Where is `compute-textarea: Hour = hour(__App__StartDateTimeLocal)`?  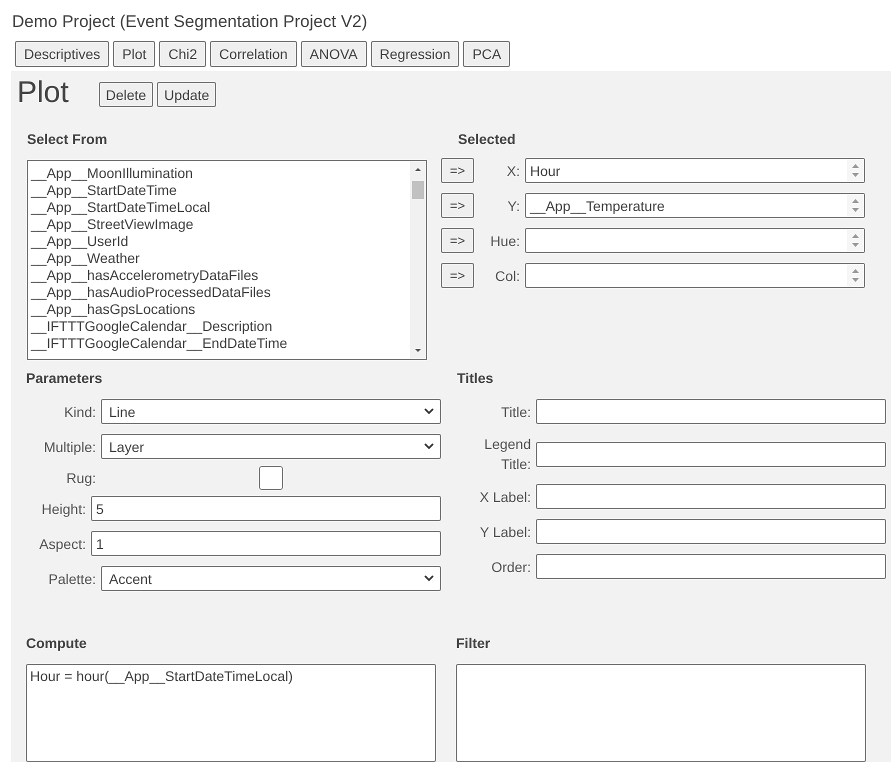
compute-textarea: Hour = hour(__App__StartDateTimeLocal) is located at coordinates (231, 713).